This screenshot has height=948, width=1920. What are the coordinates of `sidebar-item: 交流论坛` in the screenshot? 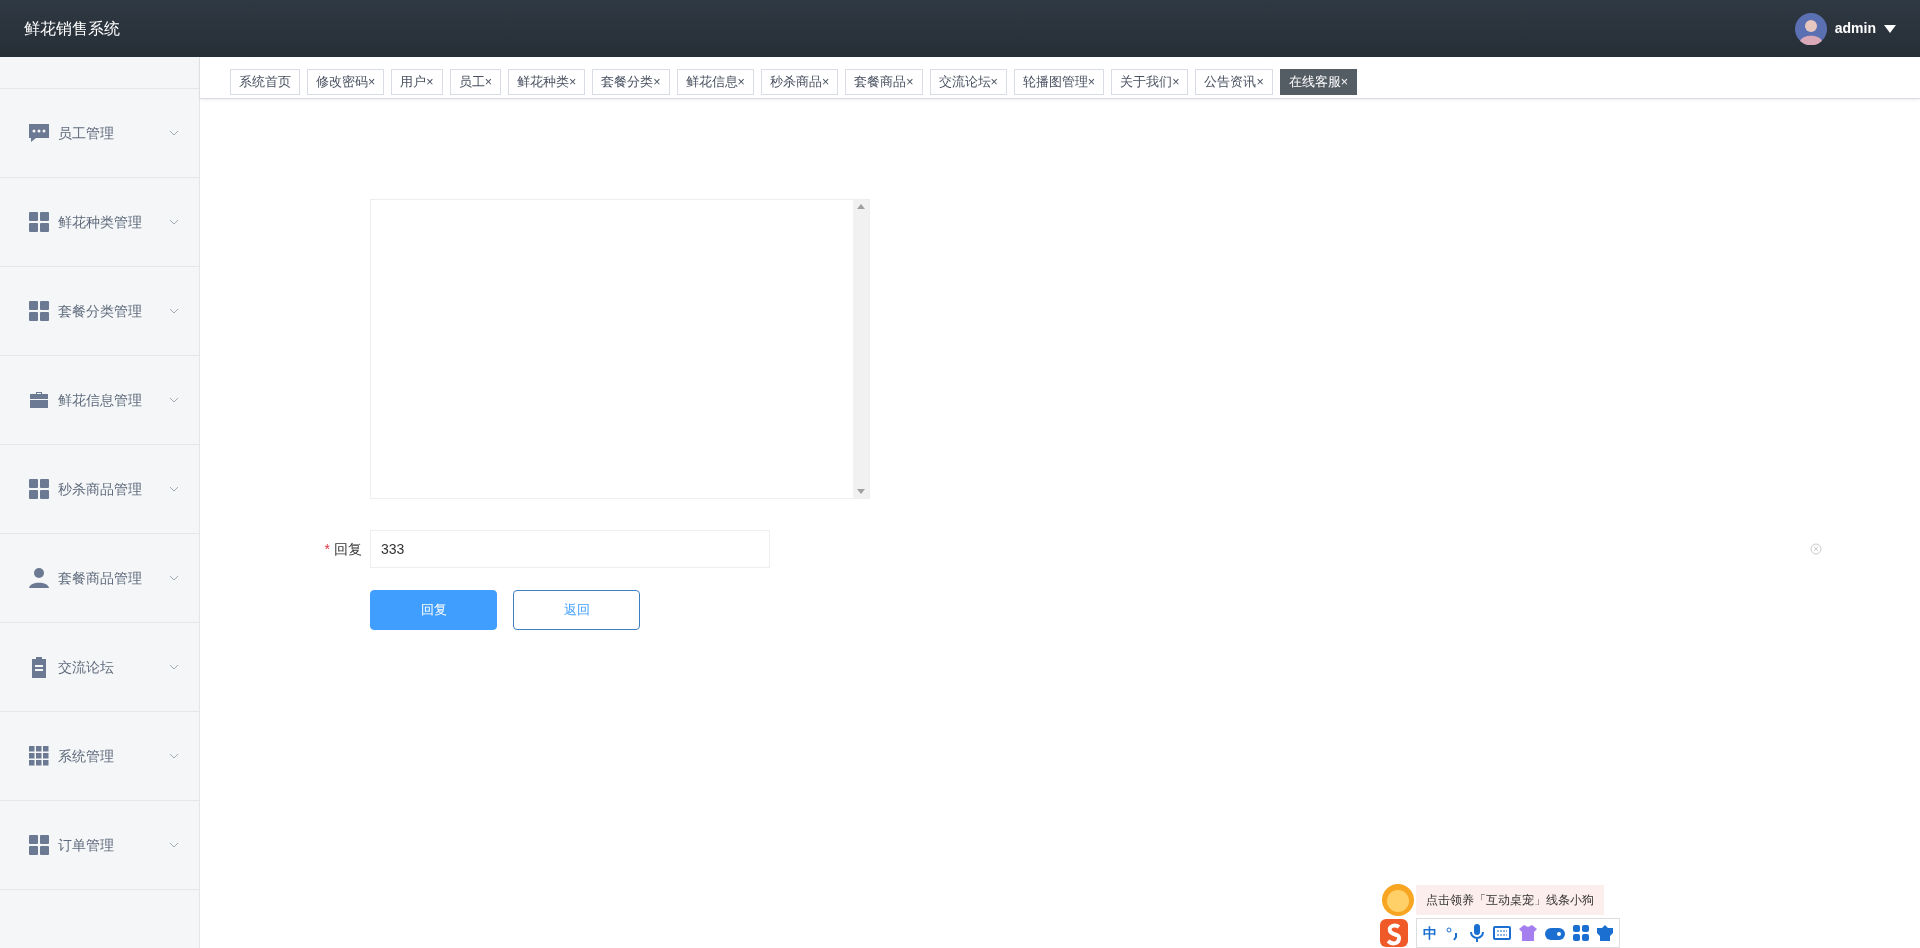 It's located at (99, 667).